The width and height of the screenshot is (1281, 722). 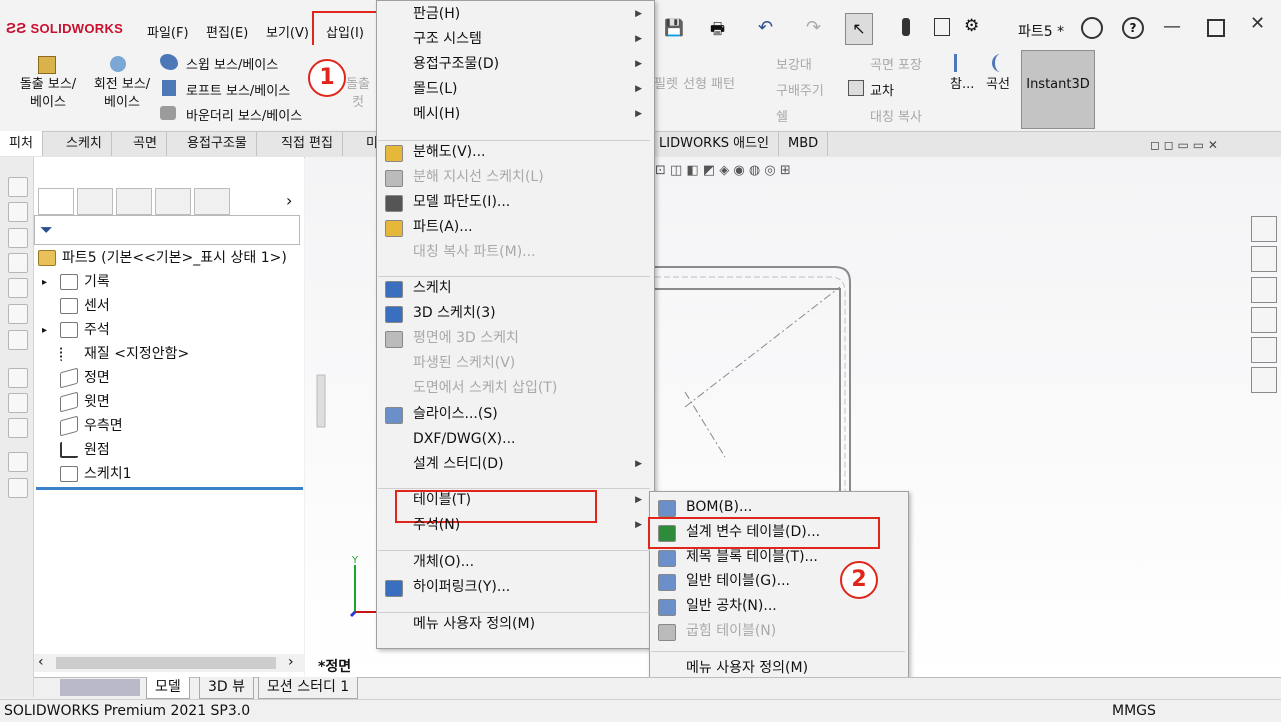 I want to click on tab-motion-study: 모션 스터디 1, so click(x=308, y=688).